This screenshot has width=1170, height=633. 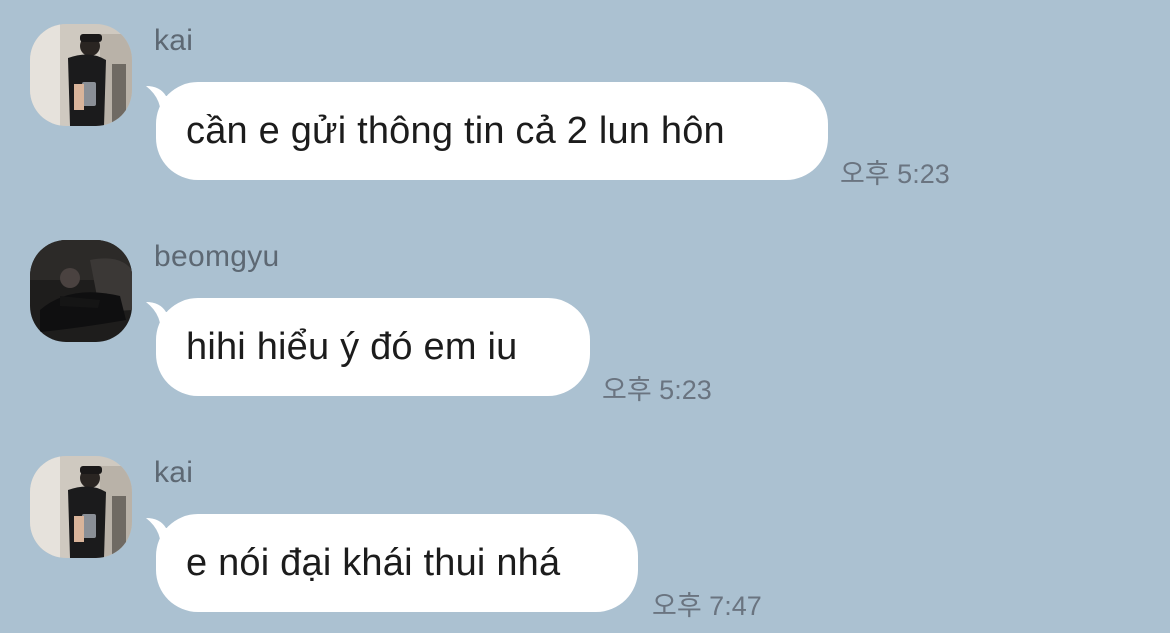 I want to click on beomgyu-avatar-image, so click(x=81, y=291).